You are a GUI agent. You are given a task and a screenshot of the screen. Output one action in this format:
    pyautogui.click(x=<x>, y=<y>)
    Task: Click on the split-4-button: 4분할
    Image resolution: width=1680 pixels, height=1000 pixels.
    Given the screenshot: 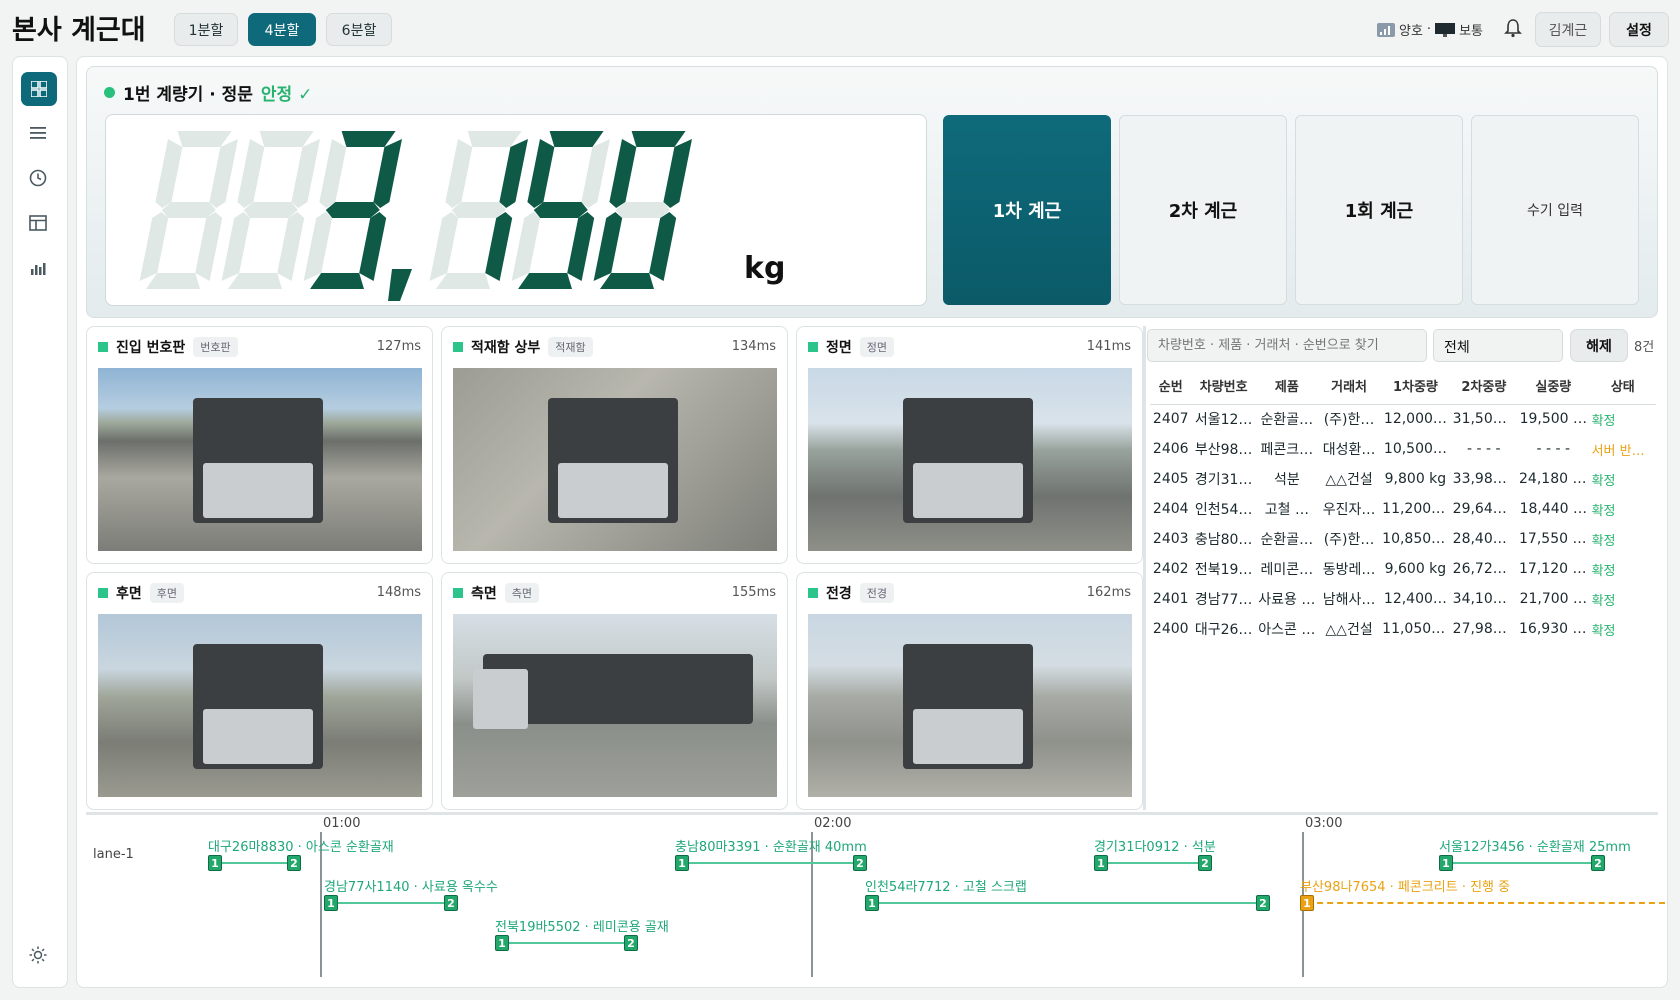 What is the action you would take?
    pyautogui.click(x=282, y=29)
    